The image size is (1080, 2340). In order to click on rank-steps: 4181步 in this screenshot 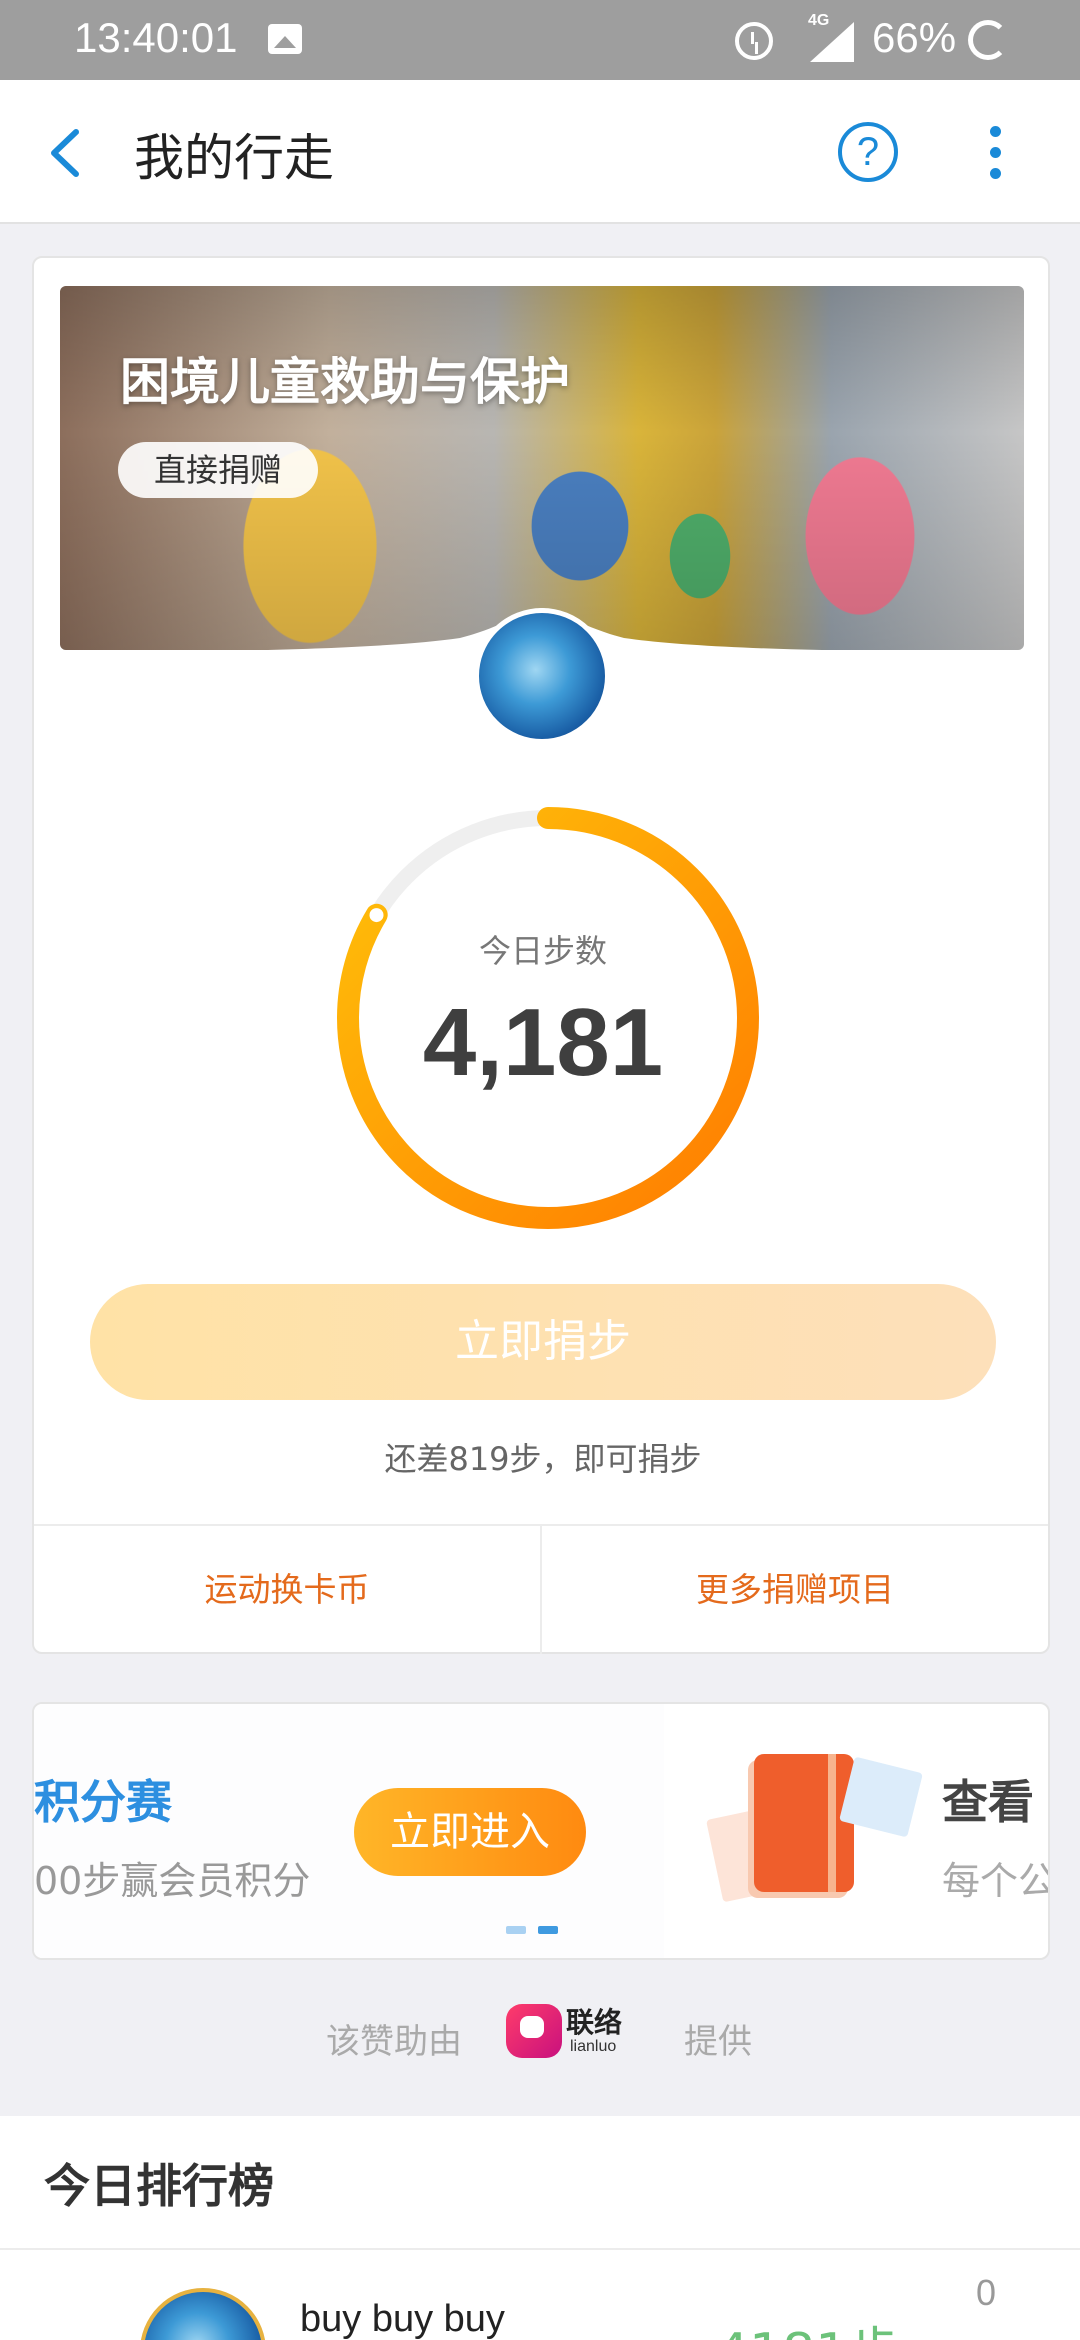, I will do `click(808, 2325)`.